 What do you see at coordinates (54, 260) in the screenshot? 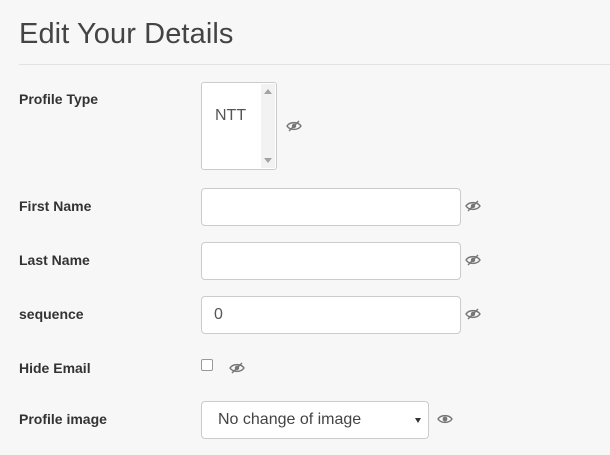
I see `last-name-label: Last Name` at bounding box center [54, 260].